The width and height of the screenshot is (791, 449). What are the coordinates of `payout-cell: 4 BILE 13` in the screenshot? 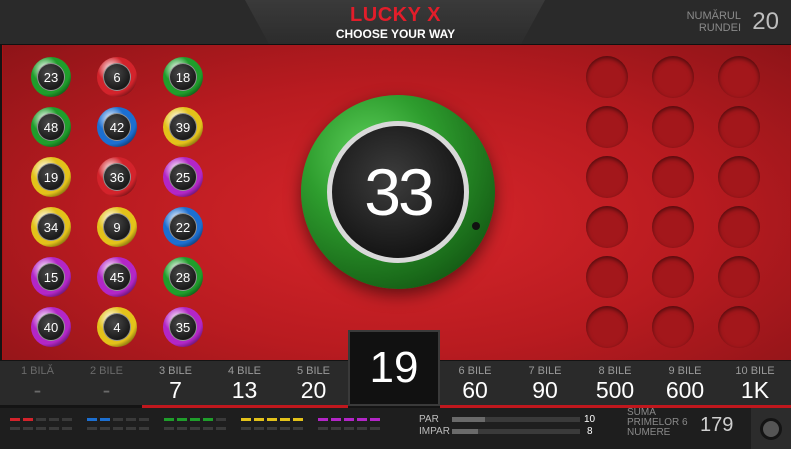 It's located at (244, 383).